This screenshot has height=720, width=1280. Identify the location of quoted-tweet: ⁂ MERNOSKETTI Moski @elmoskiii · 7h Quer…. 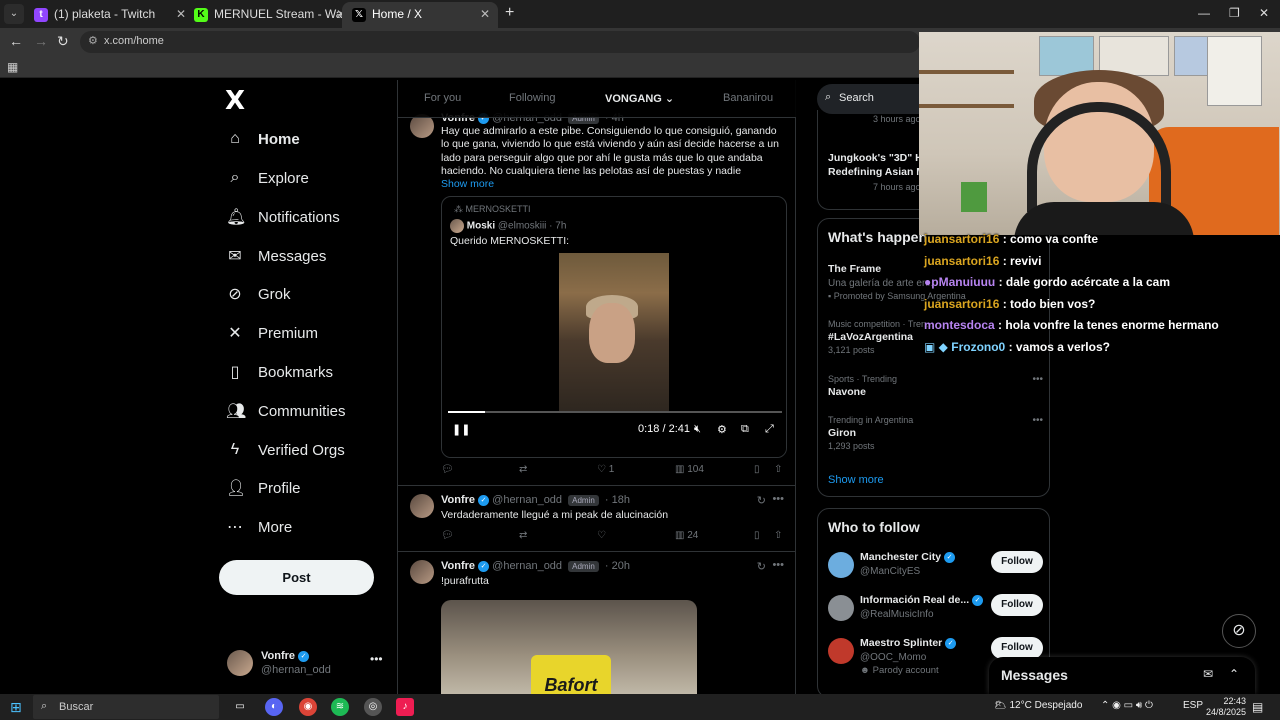
(614, 327).